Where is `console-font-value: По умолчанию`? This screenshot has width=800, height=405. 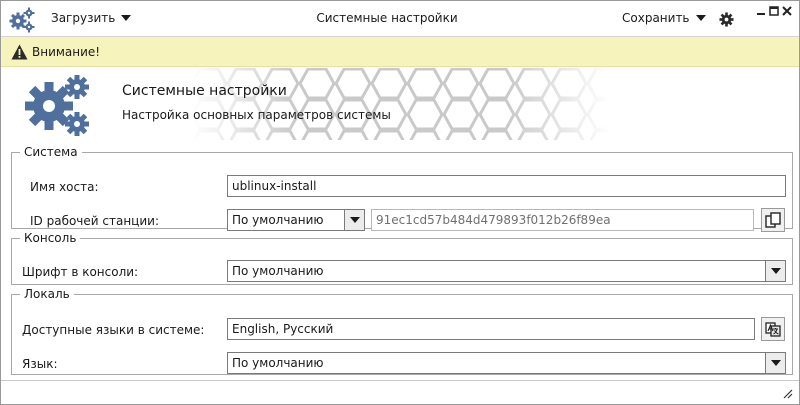
console-font-value: По умолчанию is located at coordinates (278, 271).